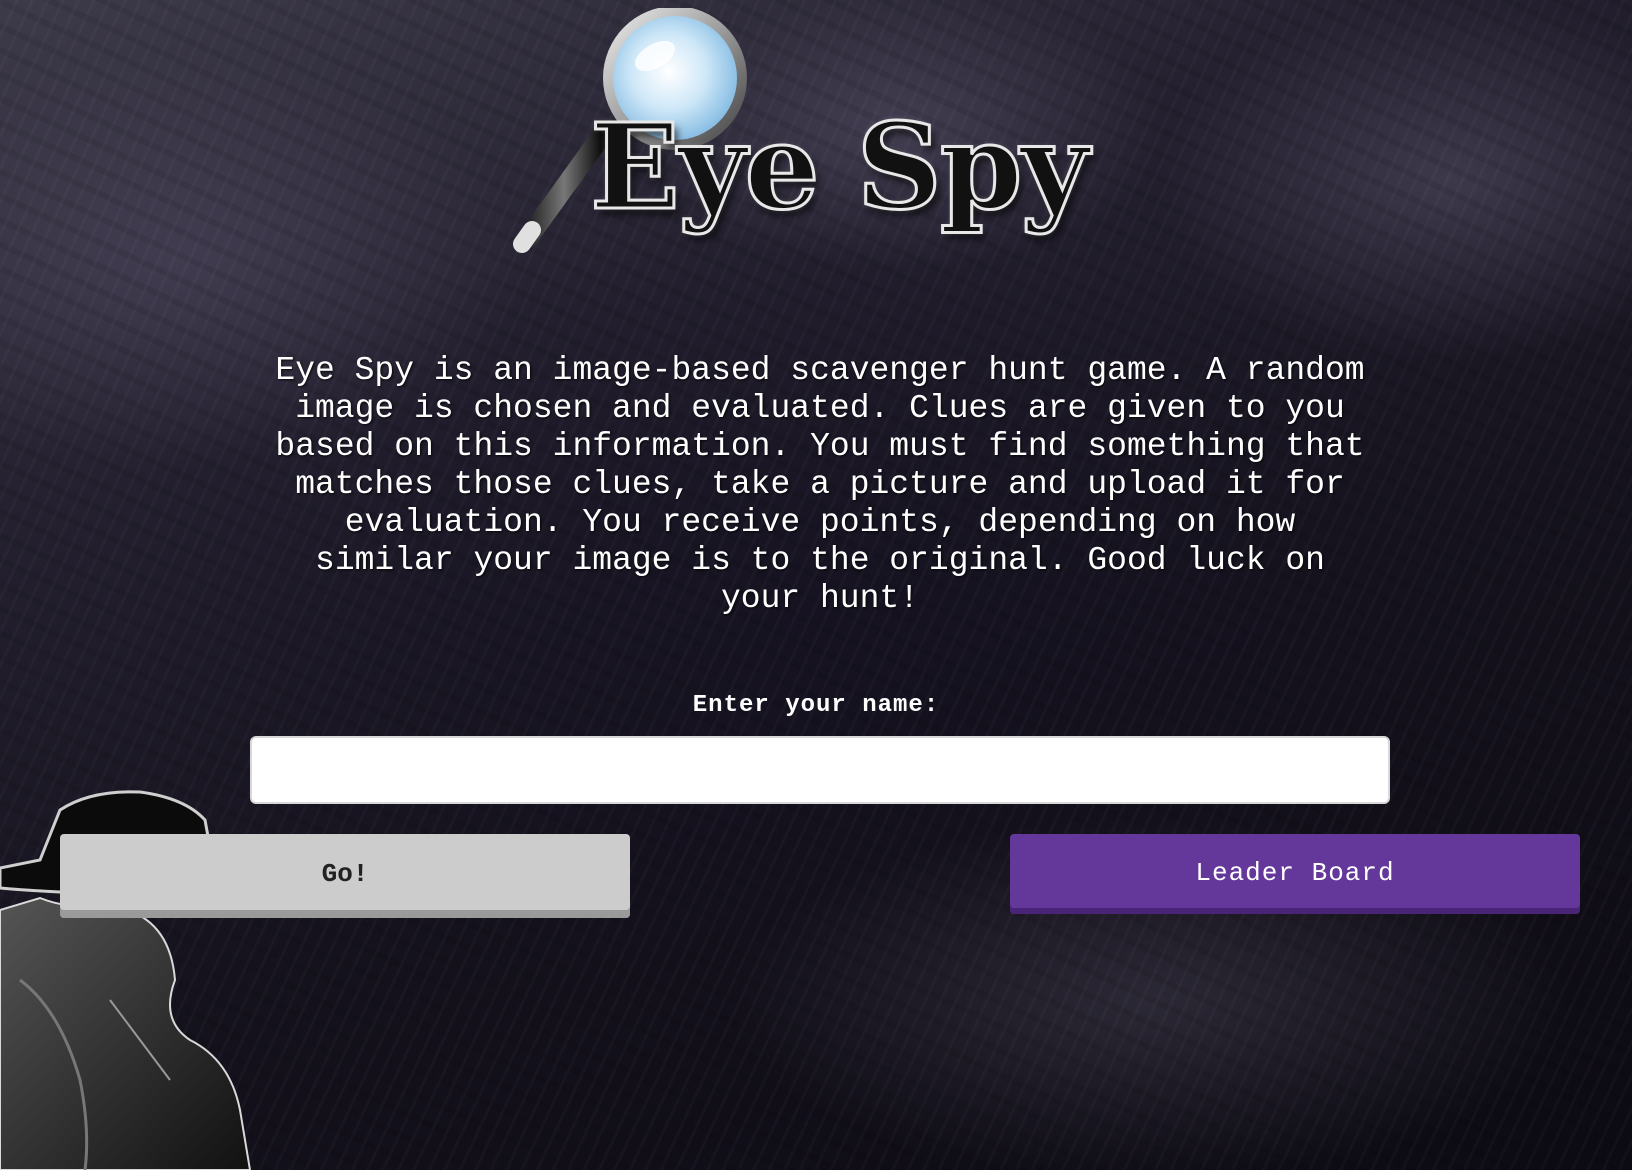  I want to click on name-input, so click(820, 770).